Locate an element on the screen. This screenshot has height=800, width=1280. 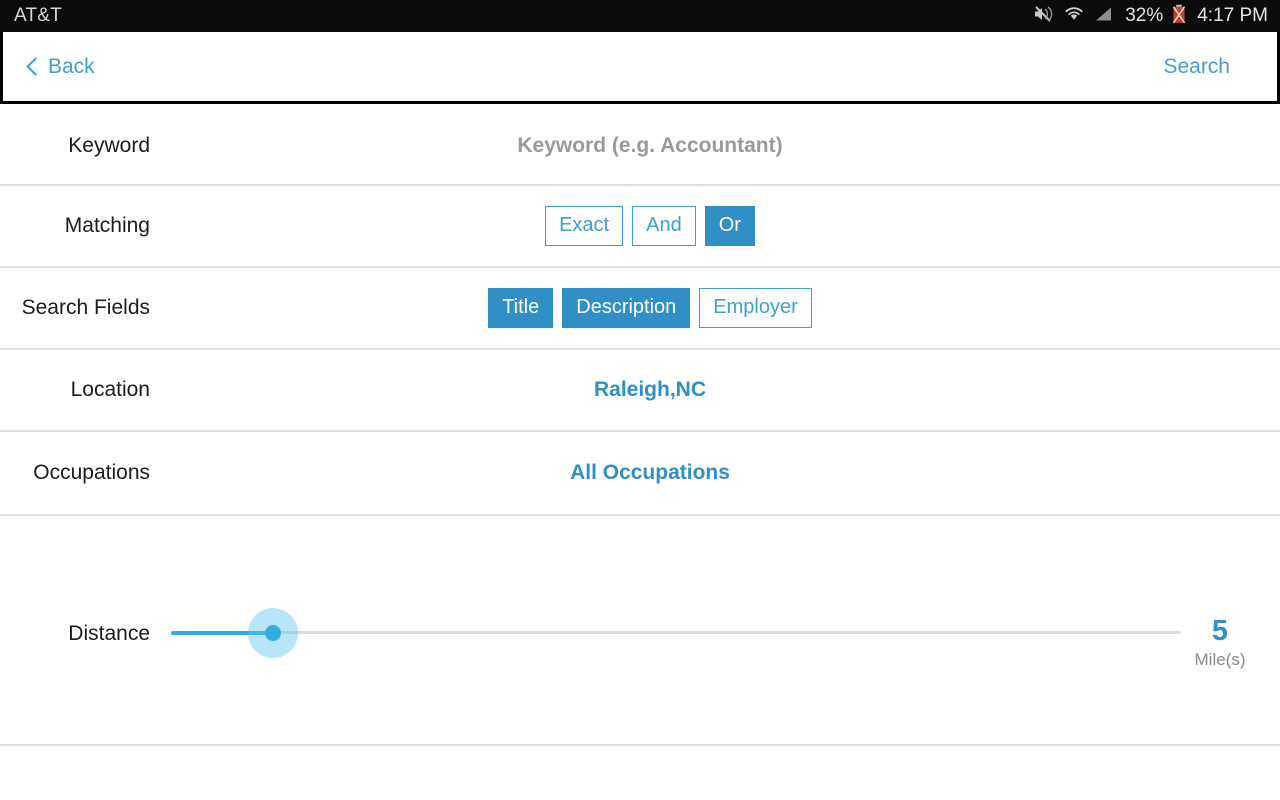
row-search-fields-label: Search Fields is located at coordinates (85, 307).